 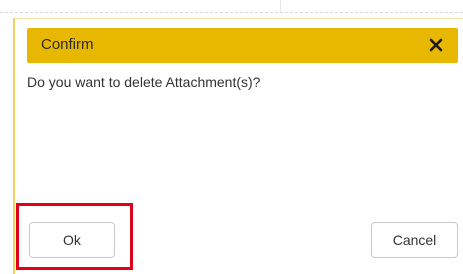 What do you see at coordinates (414, 240) in the screenshot?
I see `cancel-button: Cancel` at bounding box center [414, 240].